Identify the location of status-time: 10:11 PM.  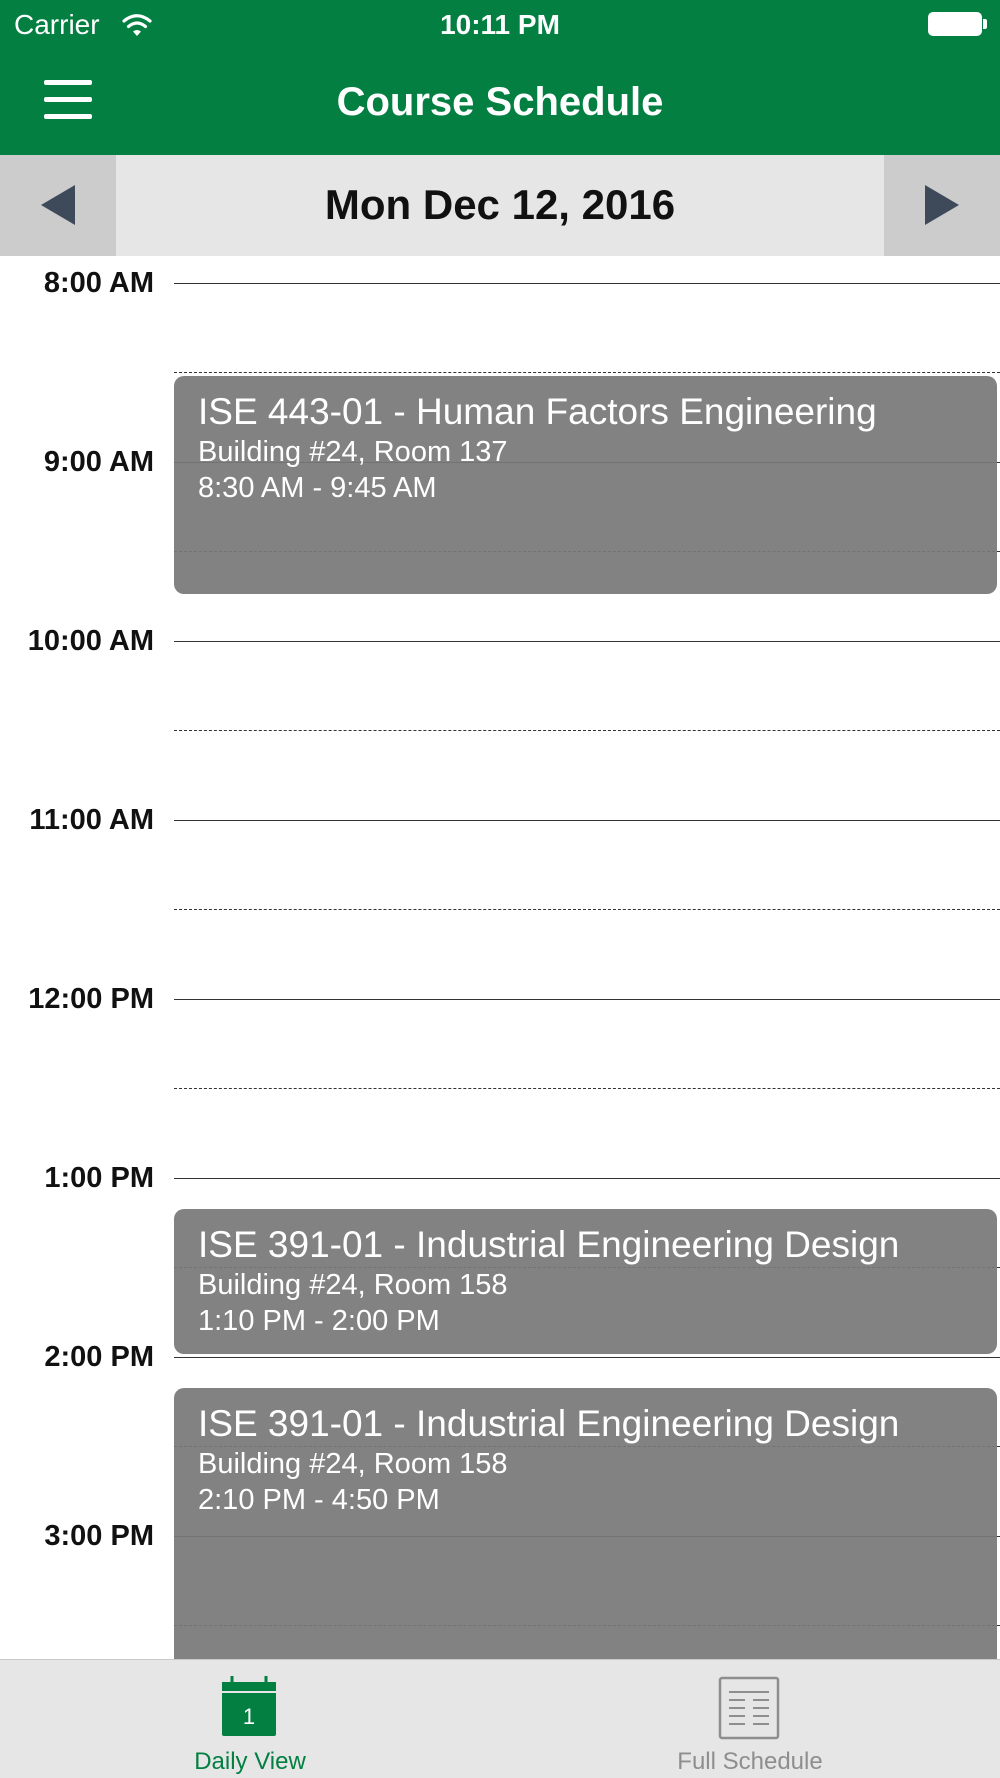
(500, 24).